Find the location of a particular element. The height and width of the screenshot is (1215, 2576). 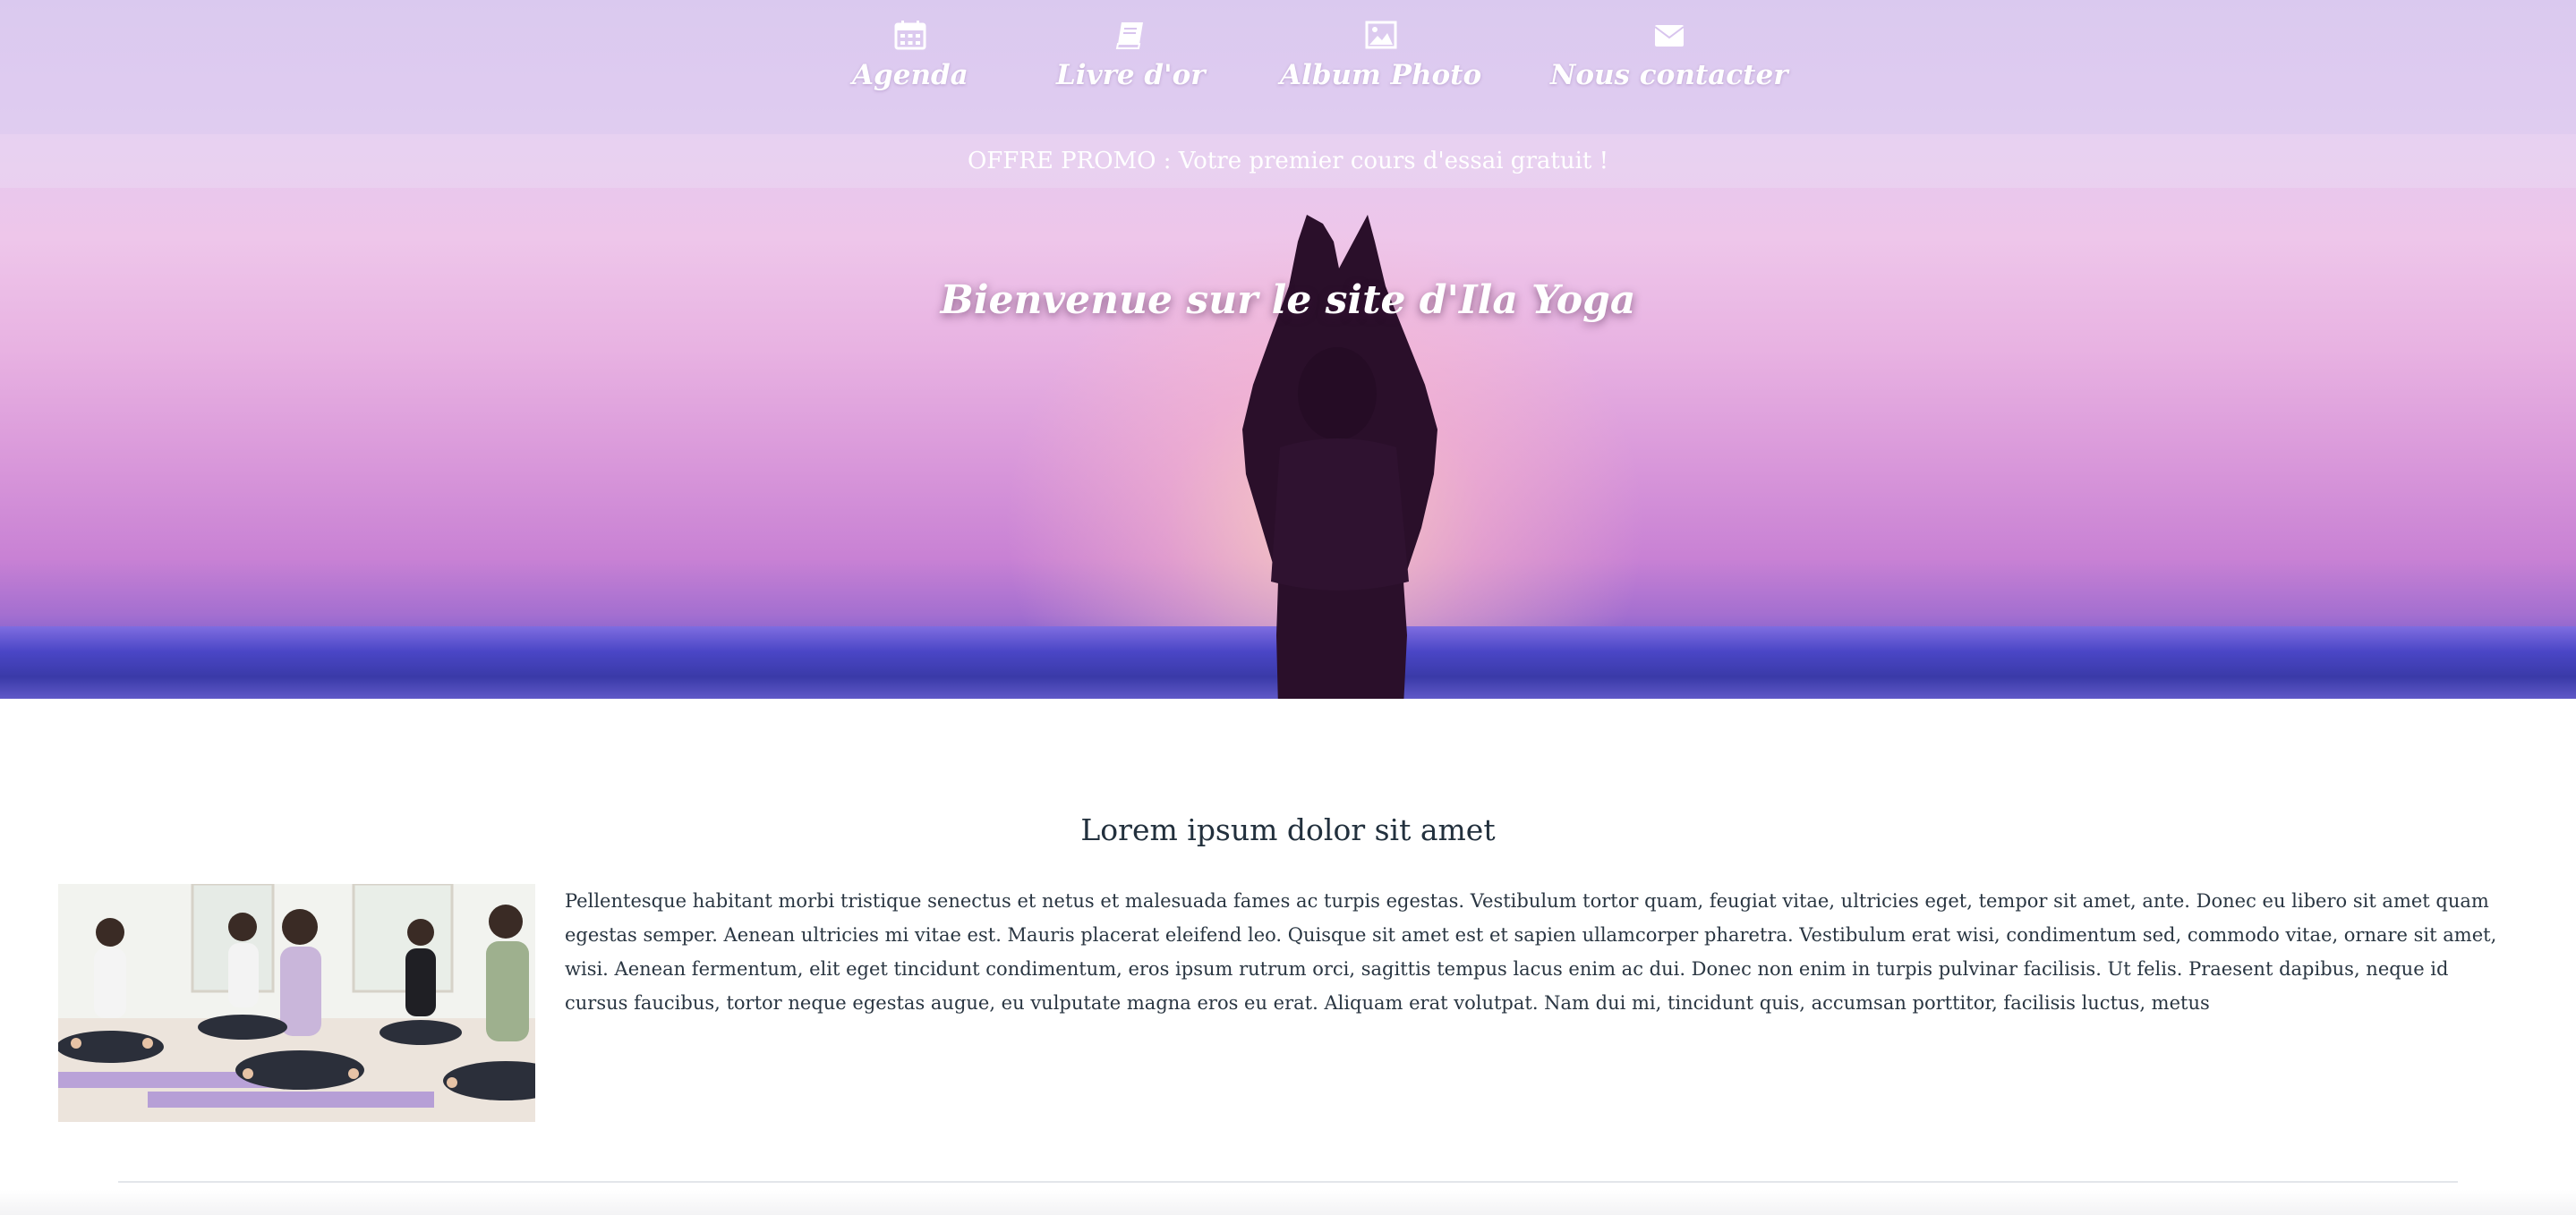

nav-item-nous-contacter: Nous contacter is located at coordinates (1669, 56).